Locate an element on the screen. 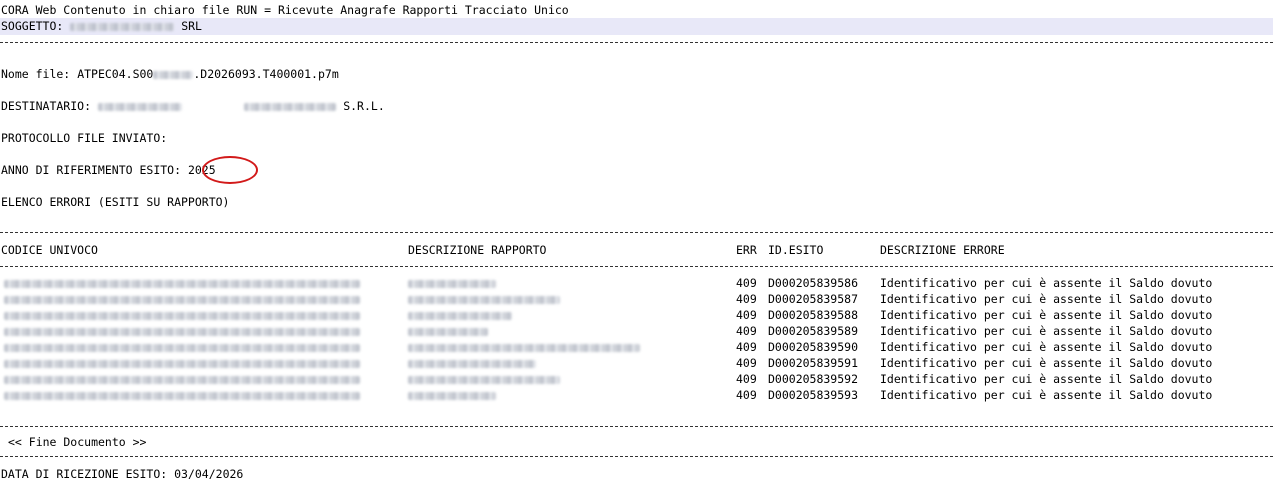  data-ricezione-line: DATA DI RICEZIONE ESITO: 03/04/2026 is located at coordinates (122, 474).